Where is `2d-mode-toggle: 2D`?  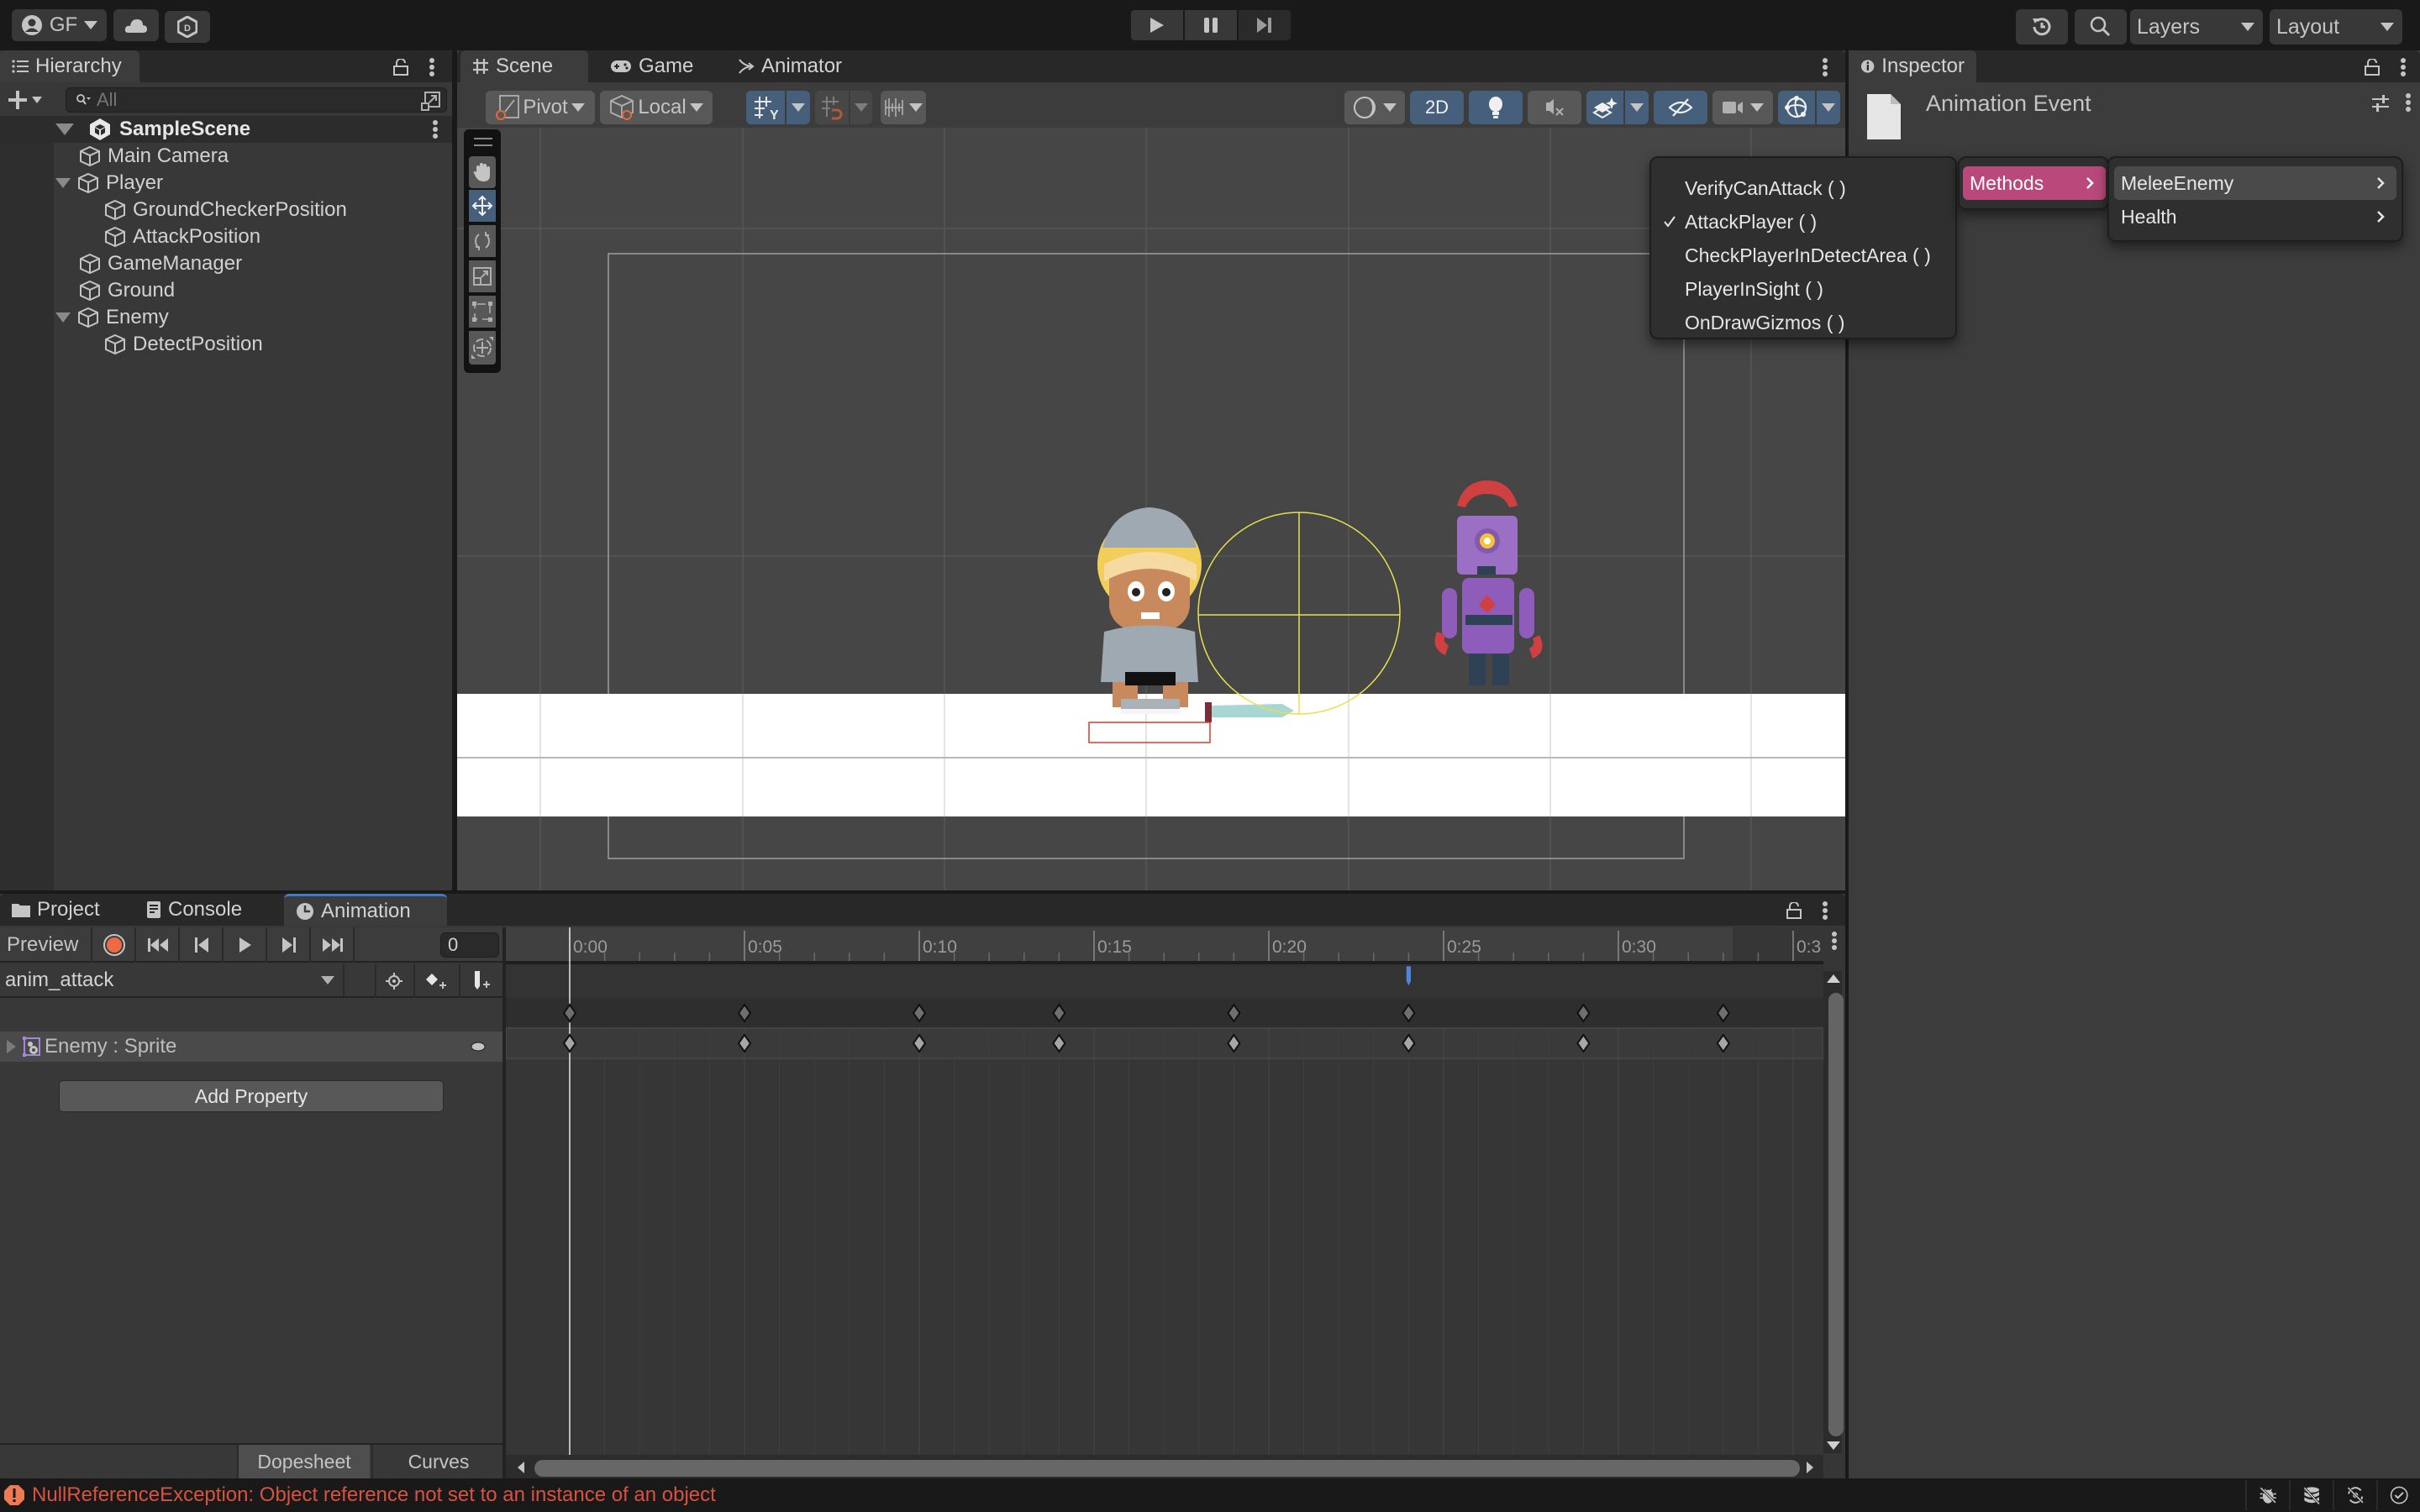 2d-mode-toggle: 2D is located at coordinates (1437, 107).